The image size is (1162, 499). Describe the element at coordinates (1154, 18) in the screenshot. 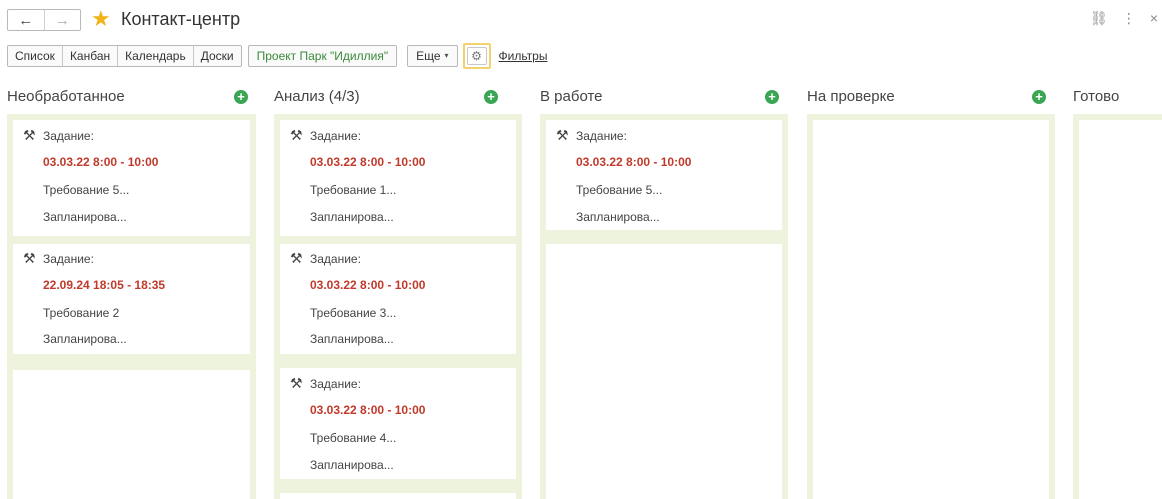

I see `close-icon: ×` at that location.